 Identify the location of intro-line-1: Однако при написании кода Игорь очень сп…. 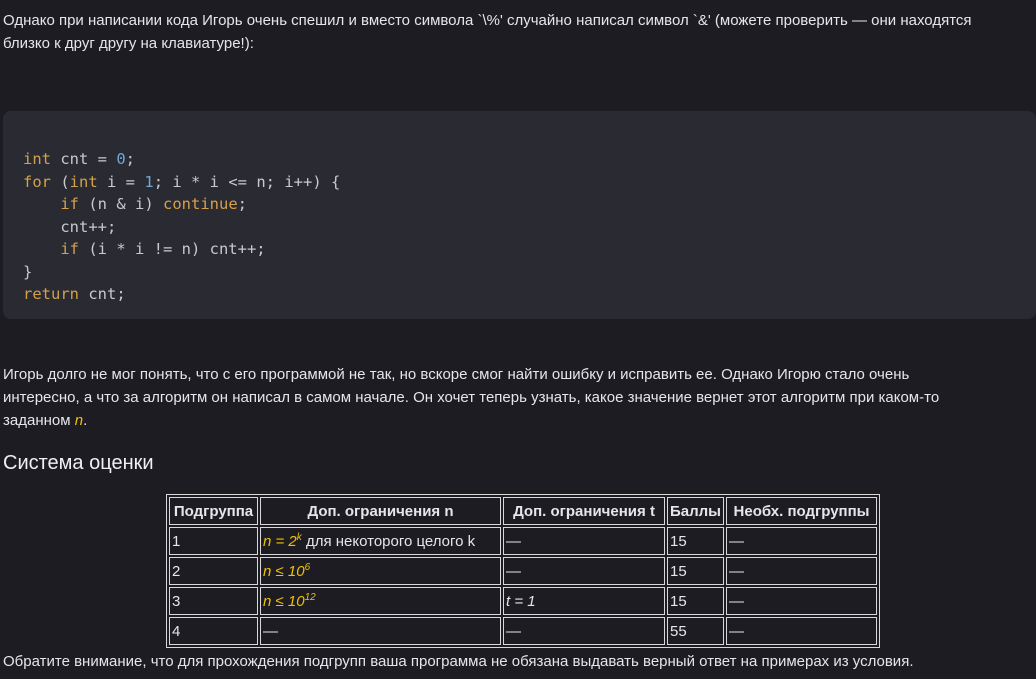
(487, 20).